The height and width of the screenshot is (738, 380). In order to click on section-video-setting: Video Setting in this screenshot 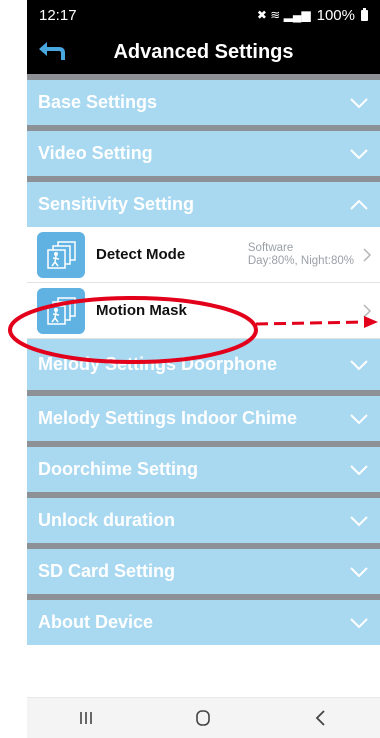, I will do `click(203, 150)`.